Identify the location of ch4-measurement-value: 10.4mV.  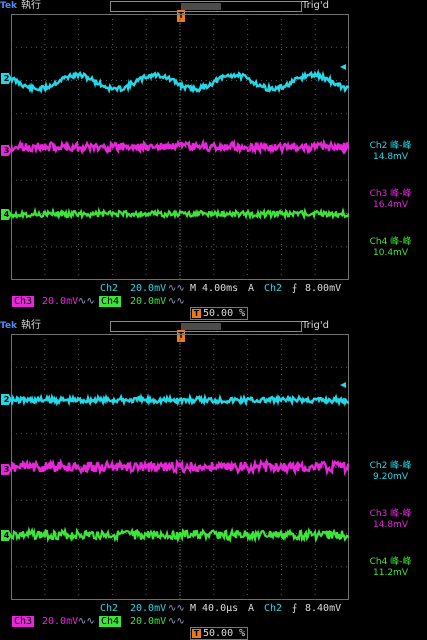
(390, 253).